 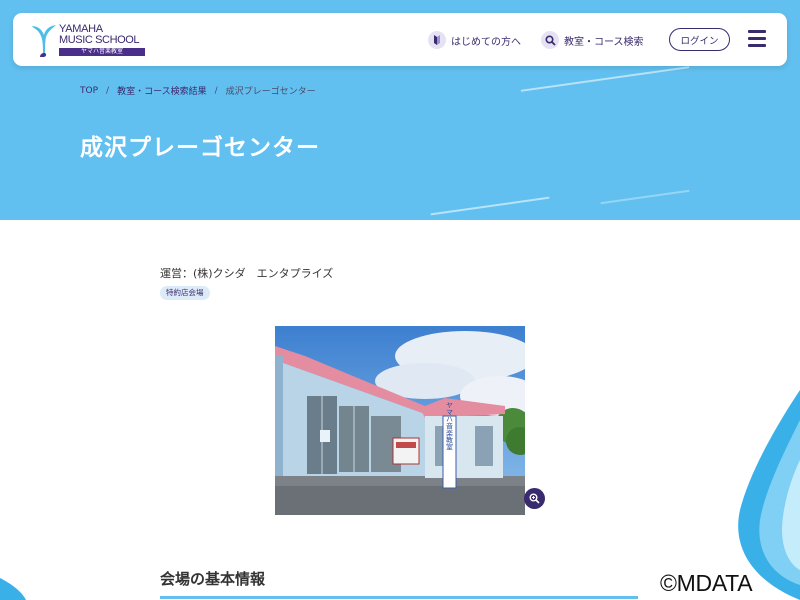 What do you see at coordinates (247, 273) in the screenshot?
I see `operator-text: 運営：(株)クシダ エンタプライズ` at bounding box center [247, 273].